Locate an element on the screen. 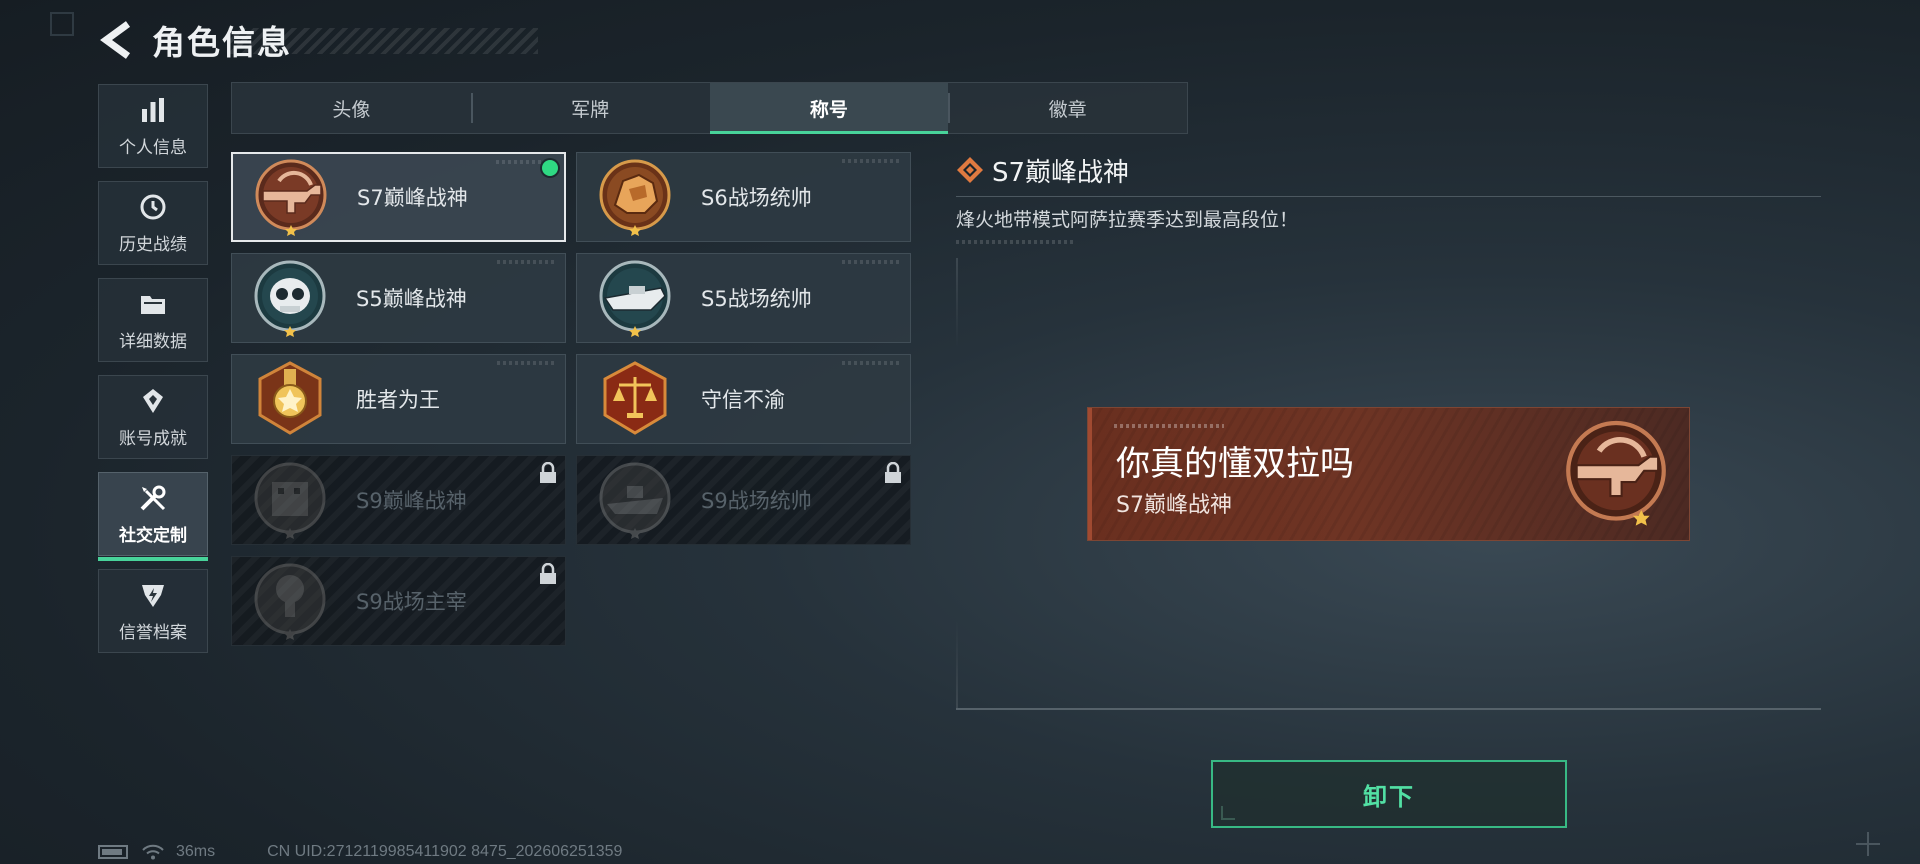  ping-value: 36ms is located at coordinates (196, 851).